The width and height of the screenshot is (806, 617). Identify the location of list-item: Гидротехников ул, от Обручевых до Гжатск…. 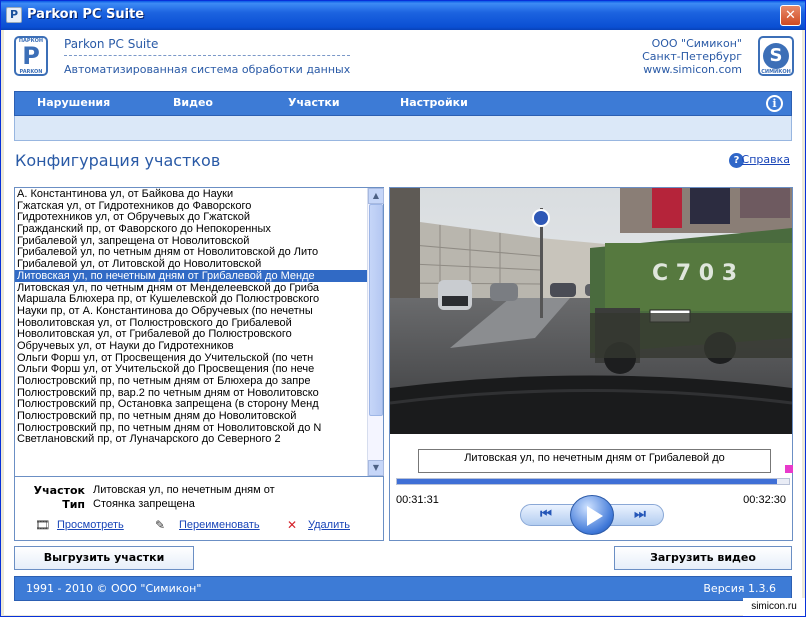
(191, 217).